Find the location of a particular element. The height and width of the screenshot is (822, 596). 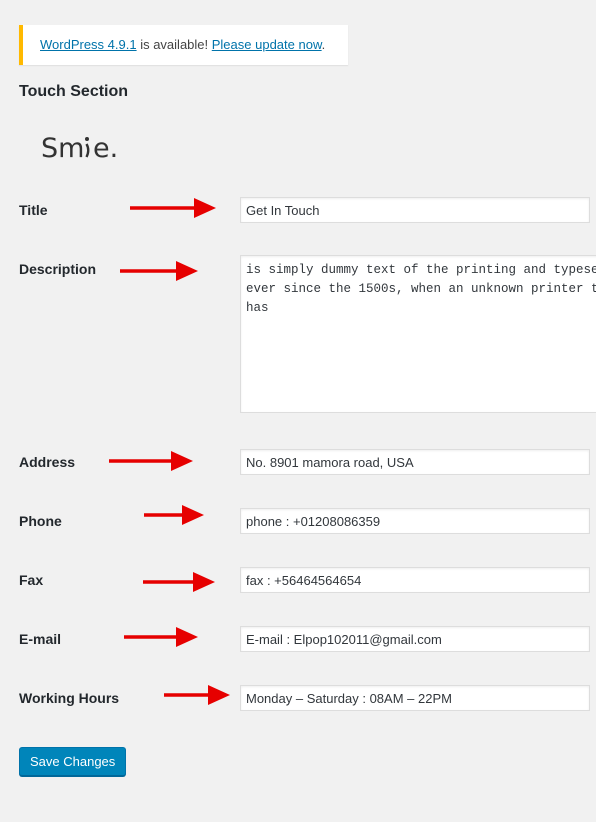

logo-text: Sm is located at coordinates (62, 148).